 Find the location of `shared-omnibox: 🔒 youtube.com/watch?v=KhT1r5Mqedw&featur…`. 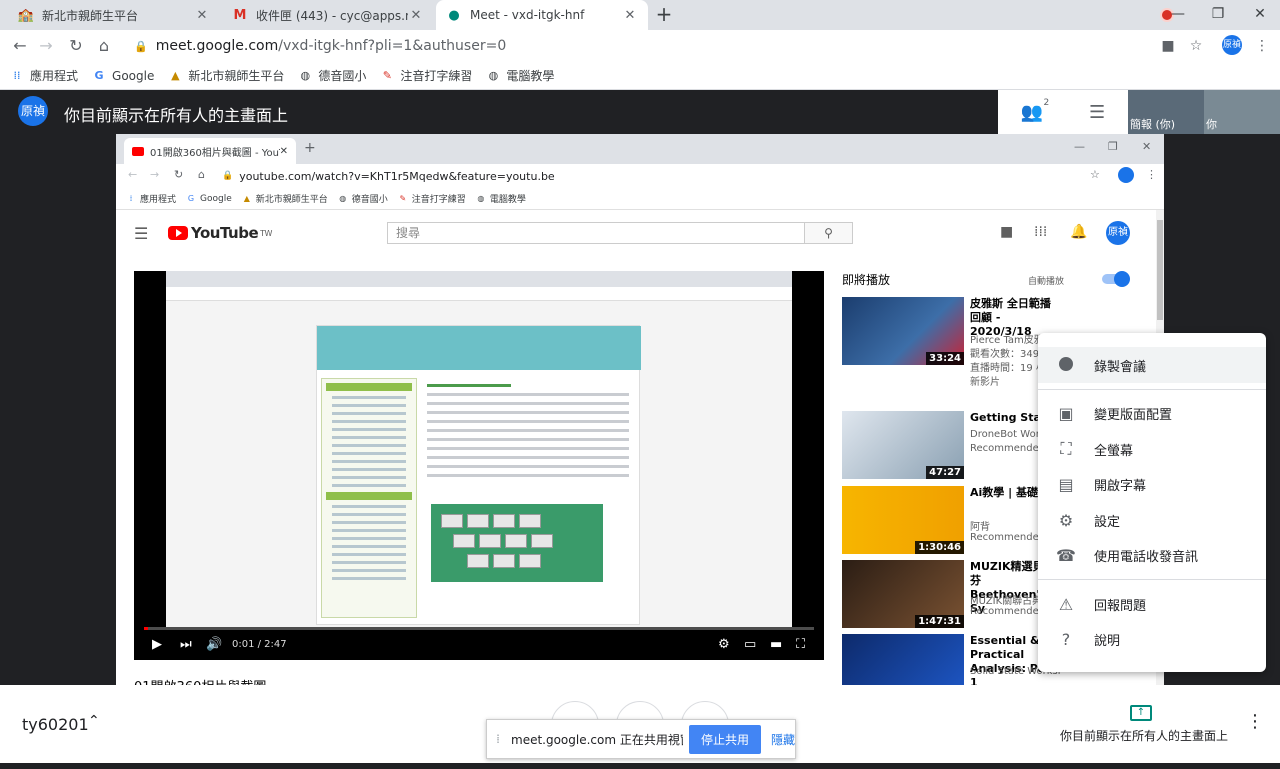

shared-omnibox: 🔒 youtube.com/watch?v=KhT1r5Mqedw&featur… is located at coordinates (662, 176).